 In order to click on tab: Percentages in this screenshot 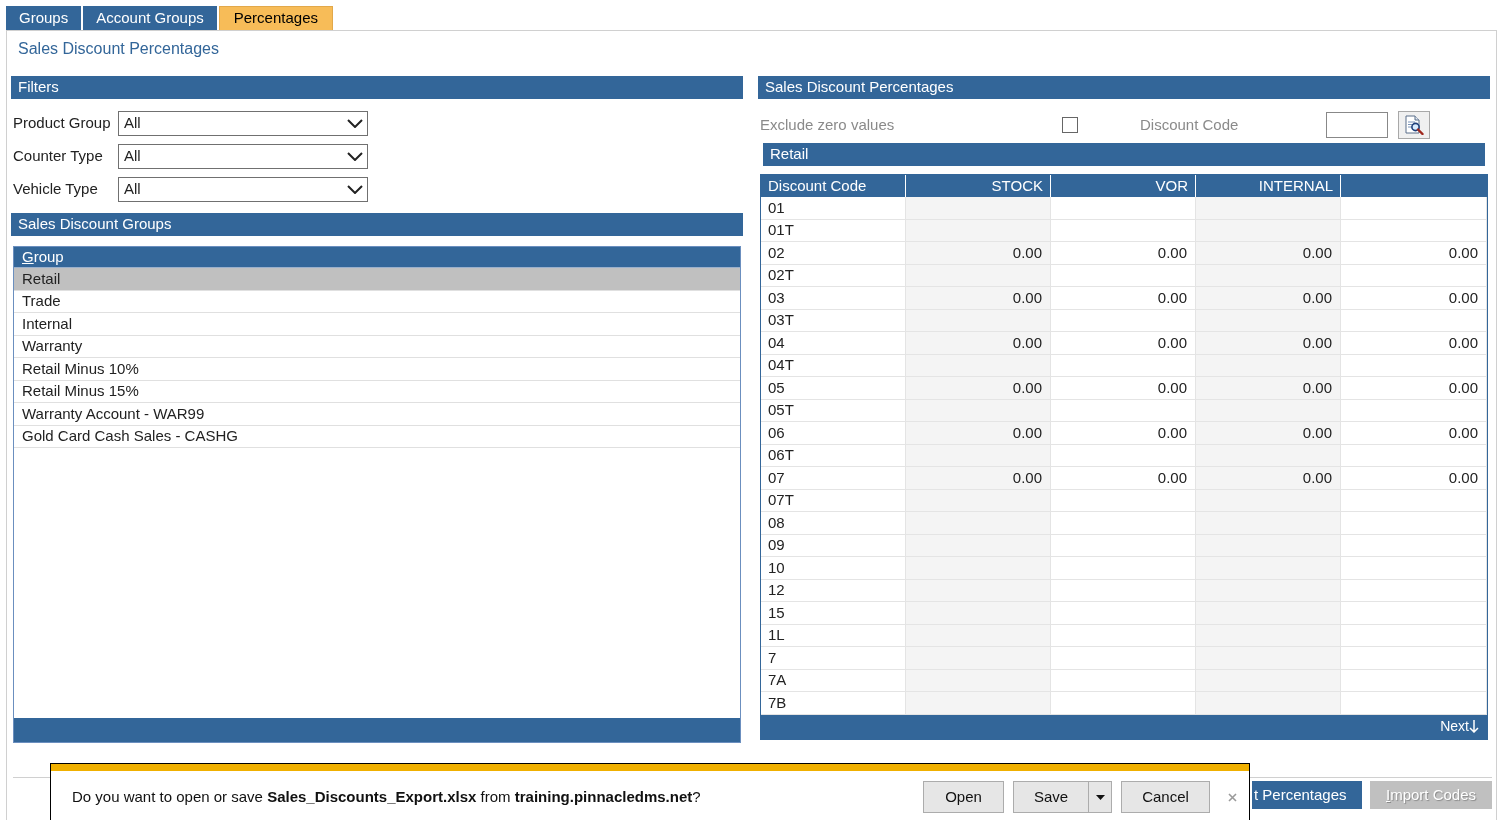, I will do `click(275, 18)`.